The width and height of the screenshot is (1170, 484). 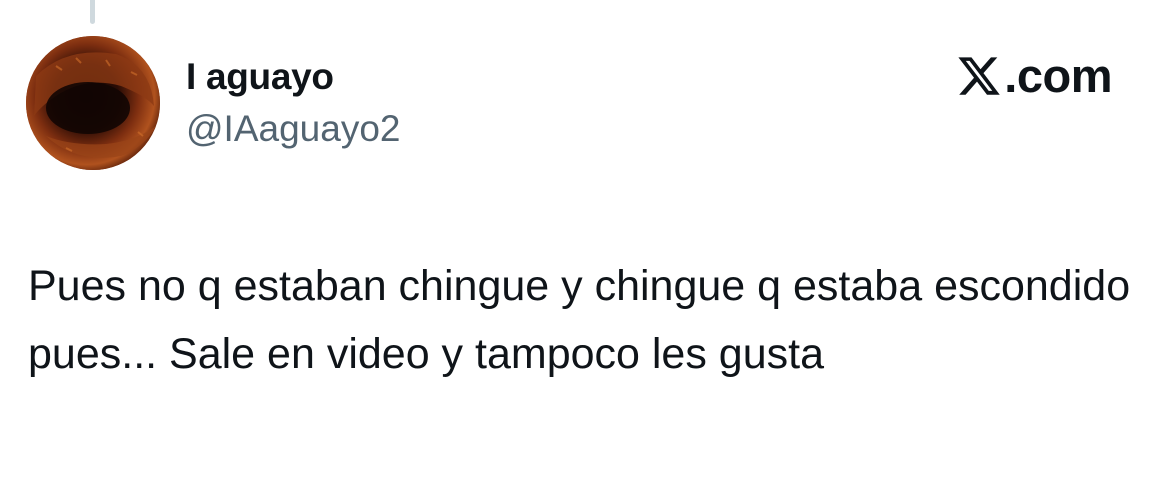 I want to click on author-handle: @IAaguayo2, so click(x=293, y=129).